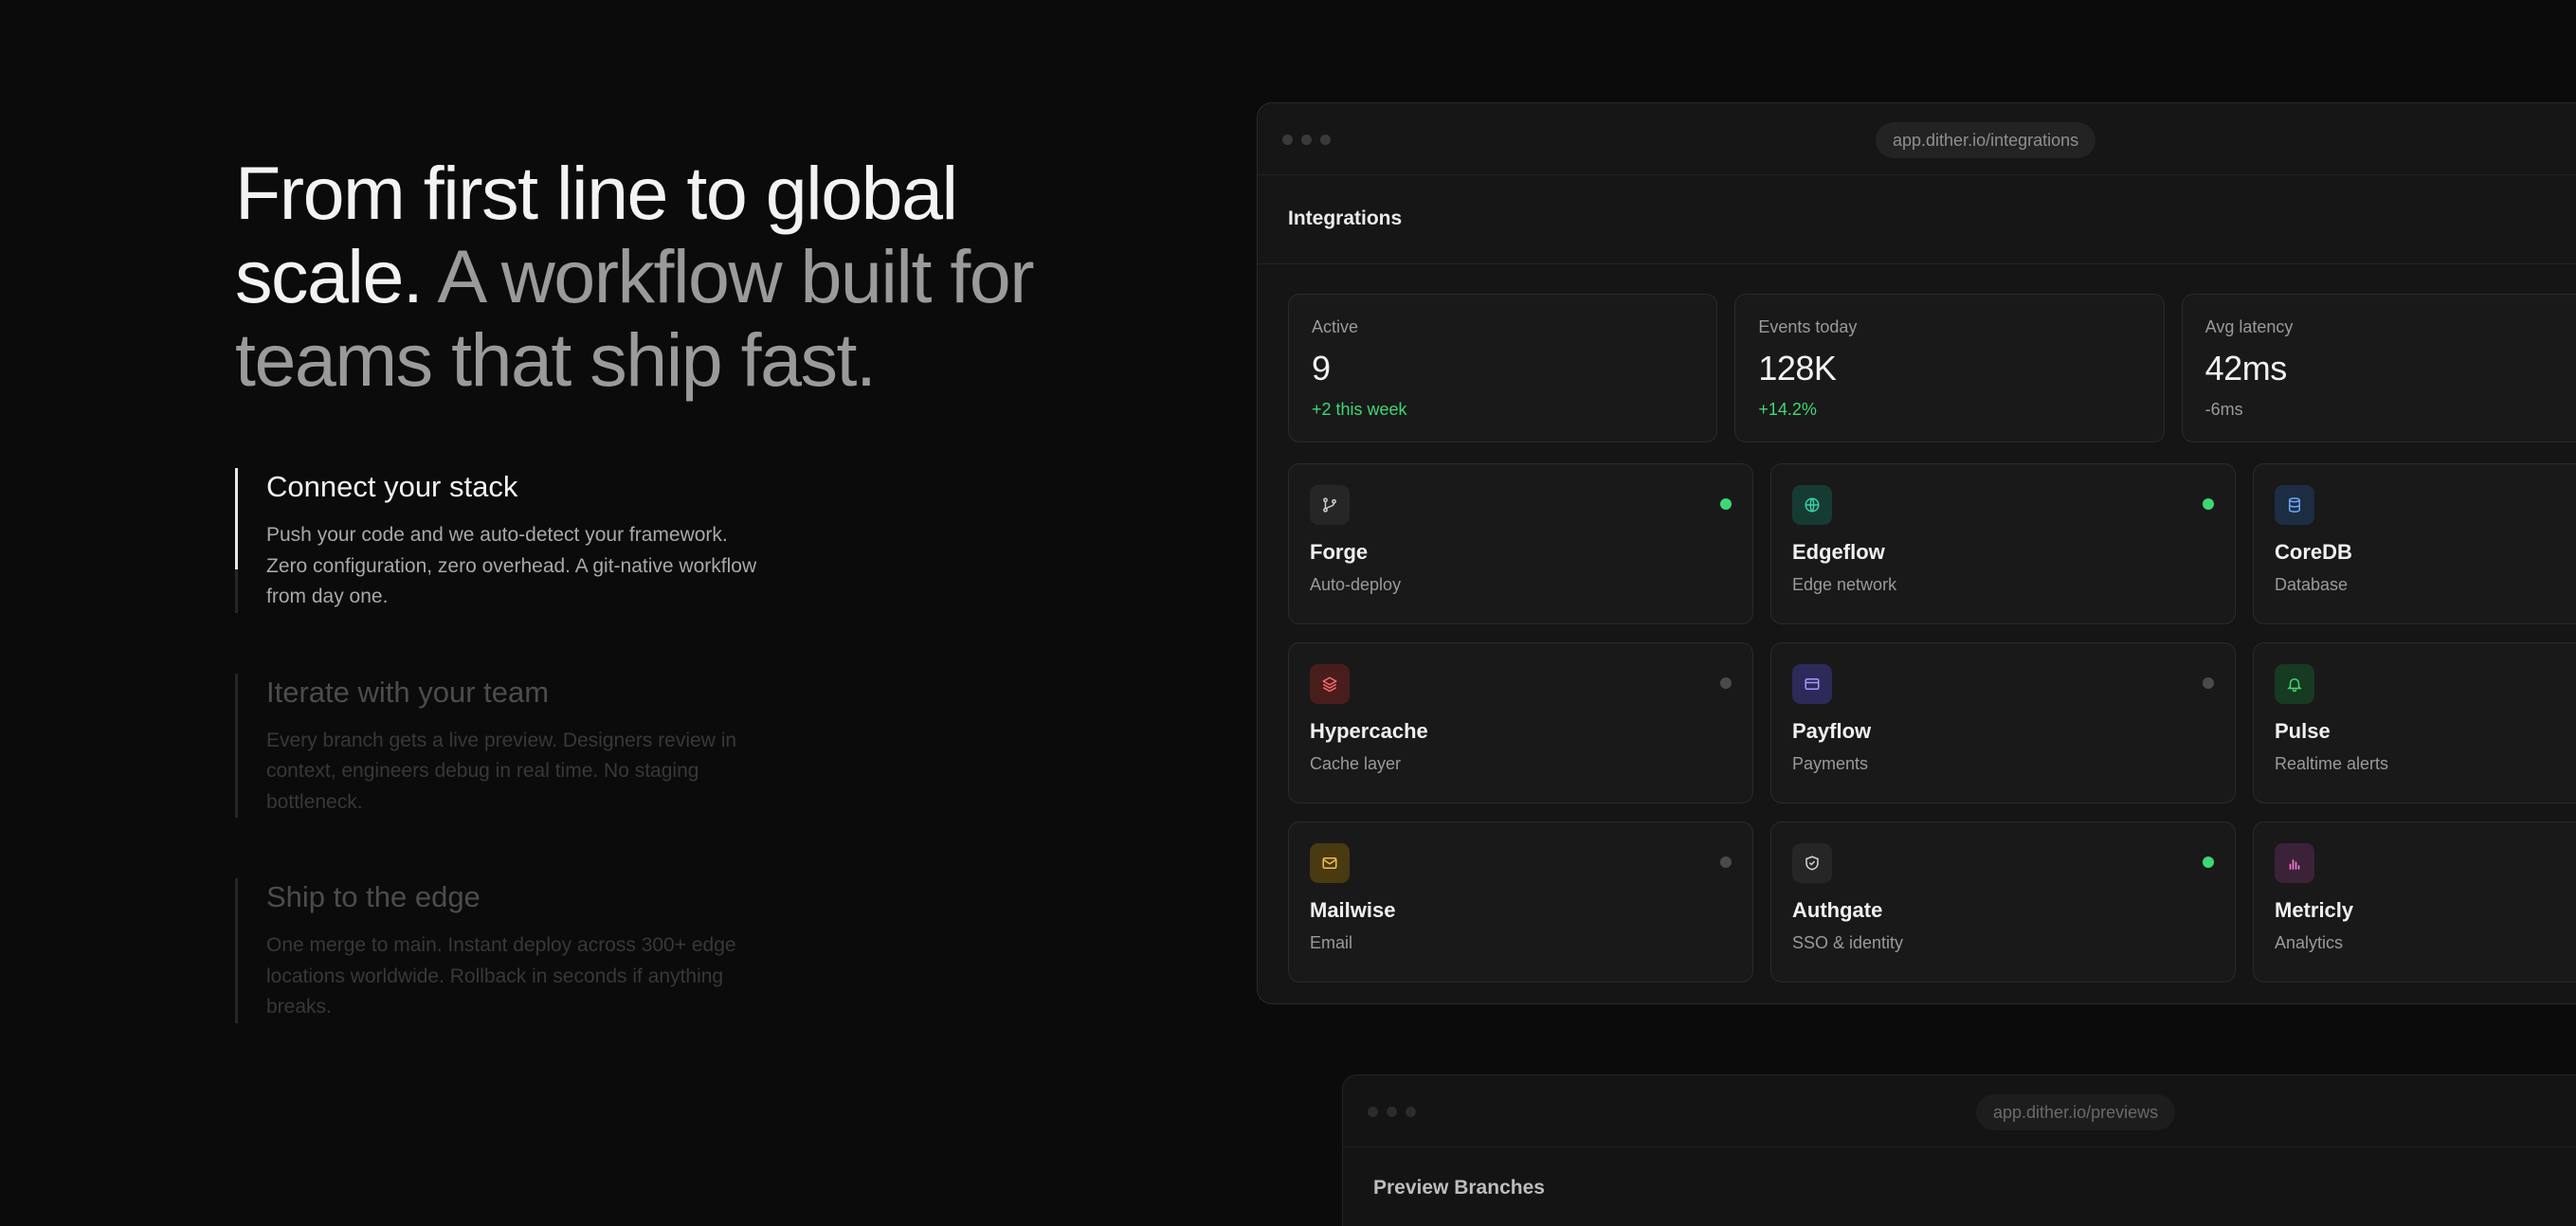  What do you see at coordinates (2414, 722) in the screenshot?
I see `integration-card-pulse: Pulse Realtime alerts` at bounding box center [2414, 722].